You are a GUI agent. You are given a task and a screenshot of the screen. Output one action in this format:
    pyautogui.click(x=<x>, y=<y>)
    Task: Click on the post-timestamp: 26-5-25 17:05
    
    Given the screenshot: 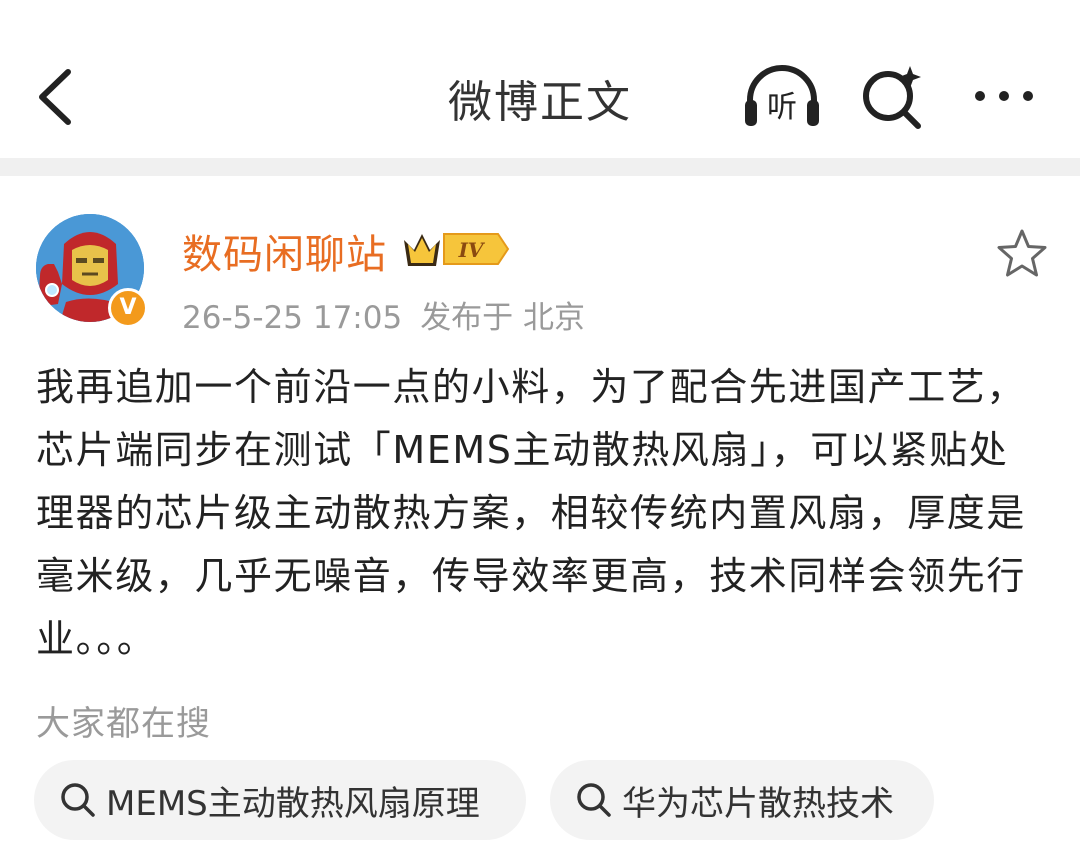 What is the action you would take?
    pyautogui.click(x=292, y=318)
    